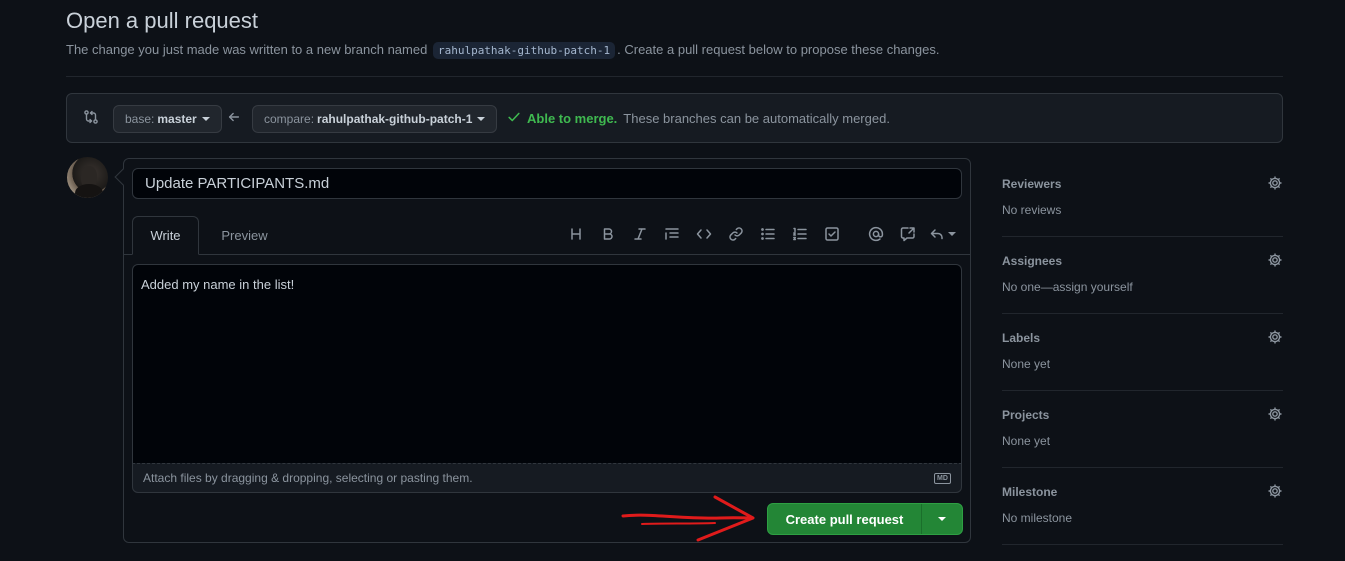 The width and height of the screenshot is (1345, 561). What do you see at coordinates (942, 478) in the screenshot?
I see `markdown-icon: MD` at bounding box center [942, 478].